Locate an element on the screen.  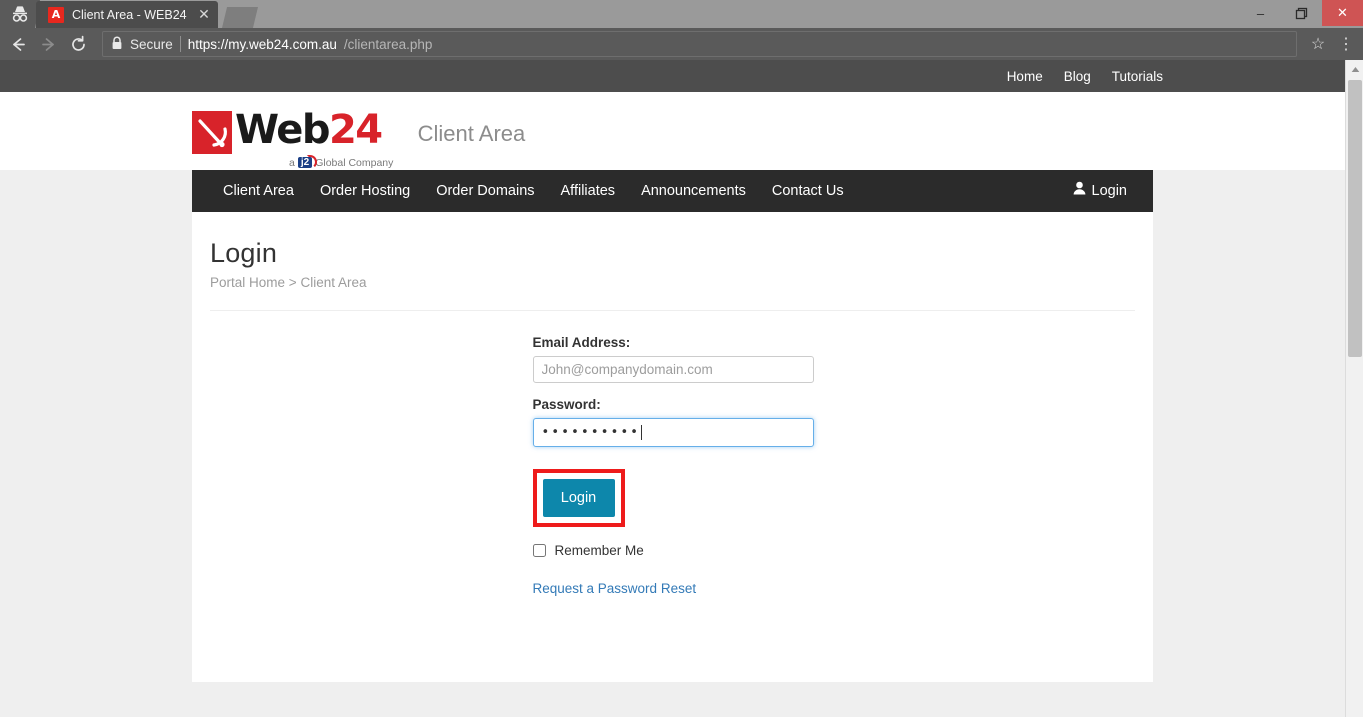
tab-close-icon: ✕ is located at coordinates (204, 14).